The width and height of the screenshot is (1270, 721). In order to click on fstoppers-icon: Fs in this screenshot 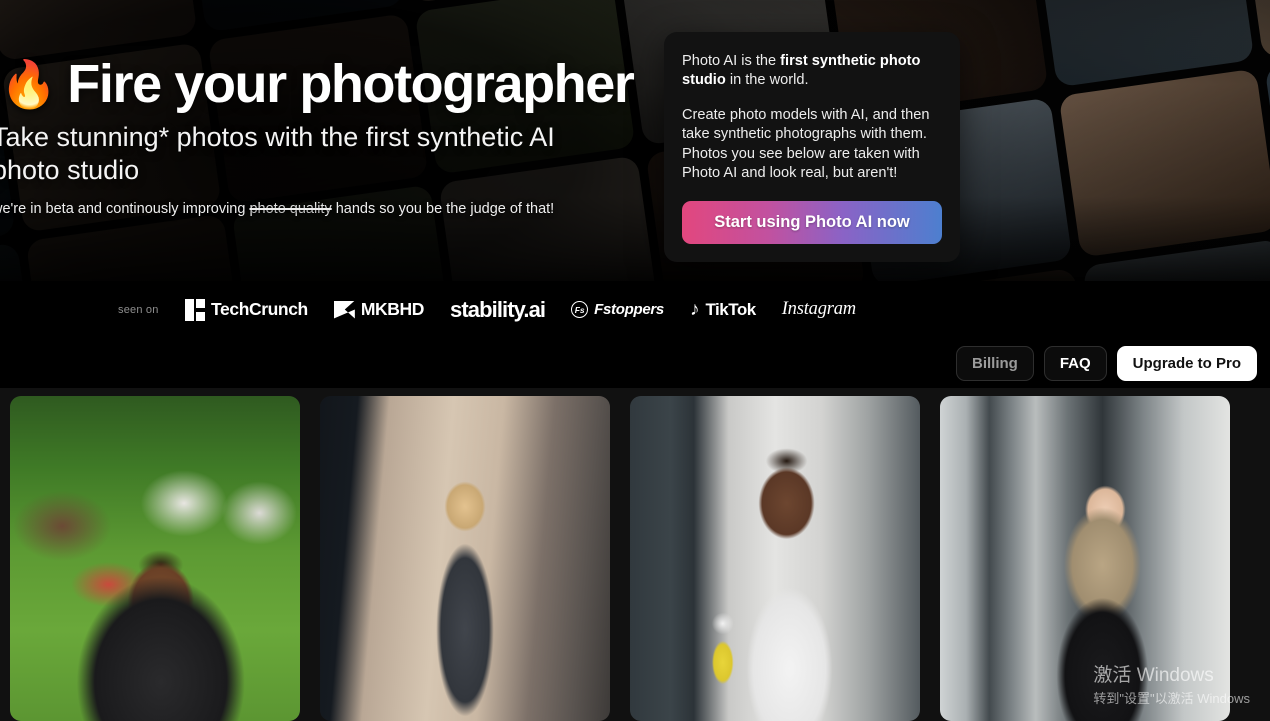, I will do `click(580, 309)`.